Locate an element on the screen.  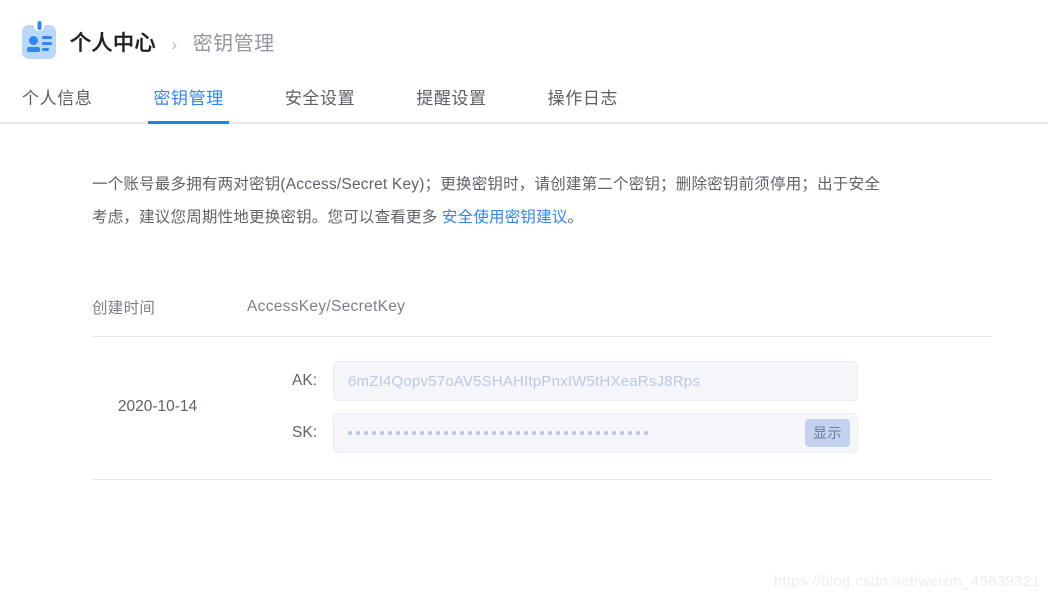
tab-bar: 个人信息 密钥管理 安全设置 提醒设置 操作日志 is located at coordinates (524, 104).